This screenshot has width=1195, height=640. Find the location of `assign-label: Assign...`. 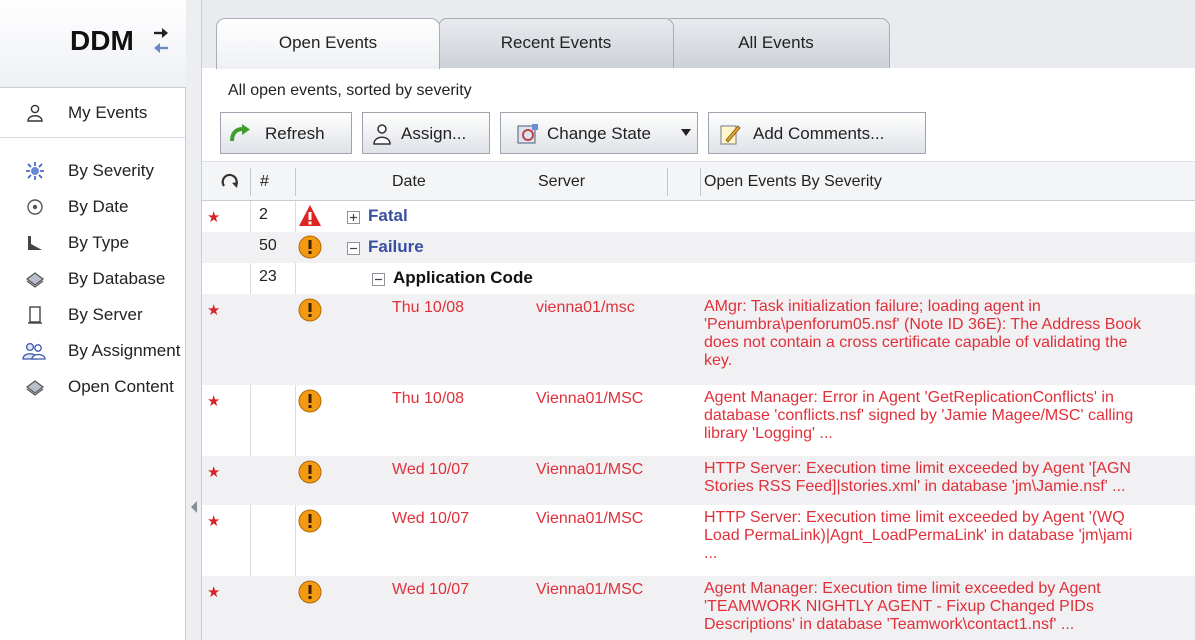

assign-label: Assign... is located at coordinates (434, 133).